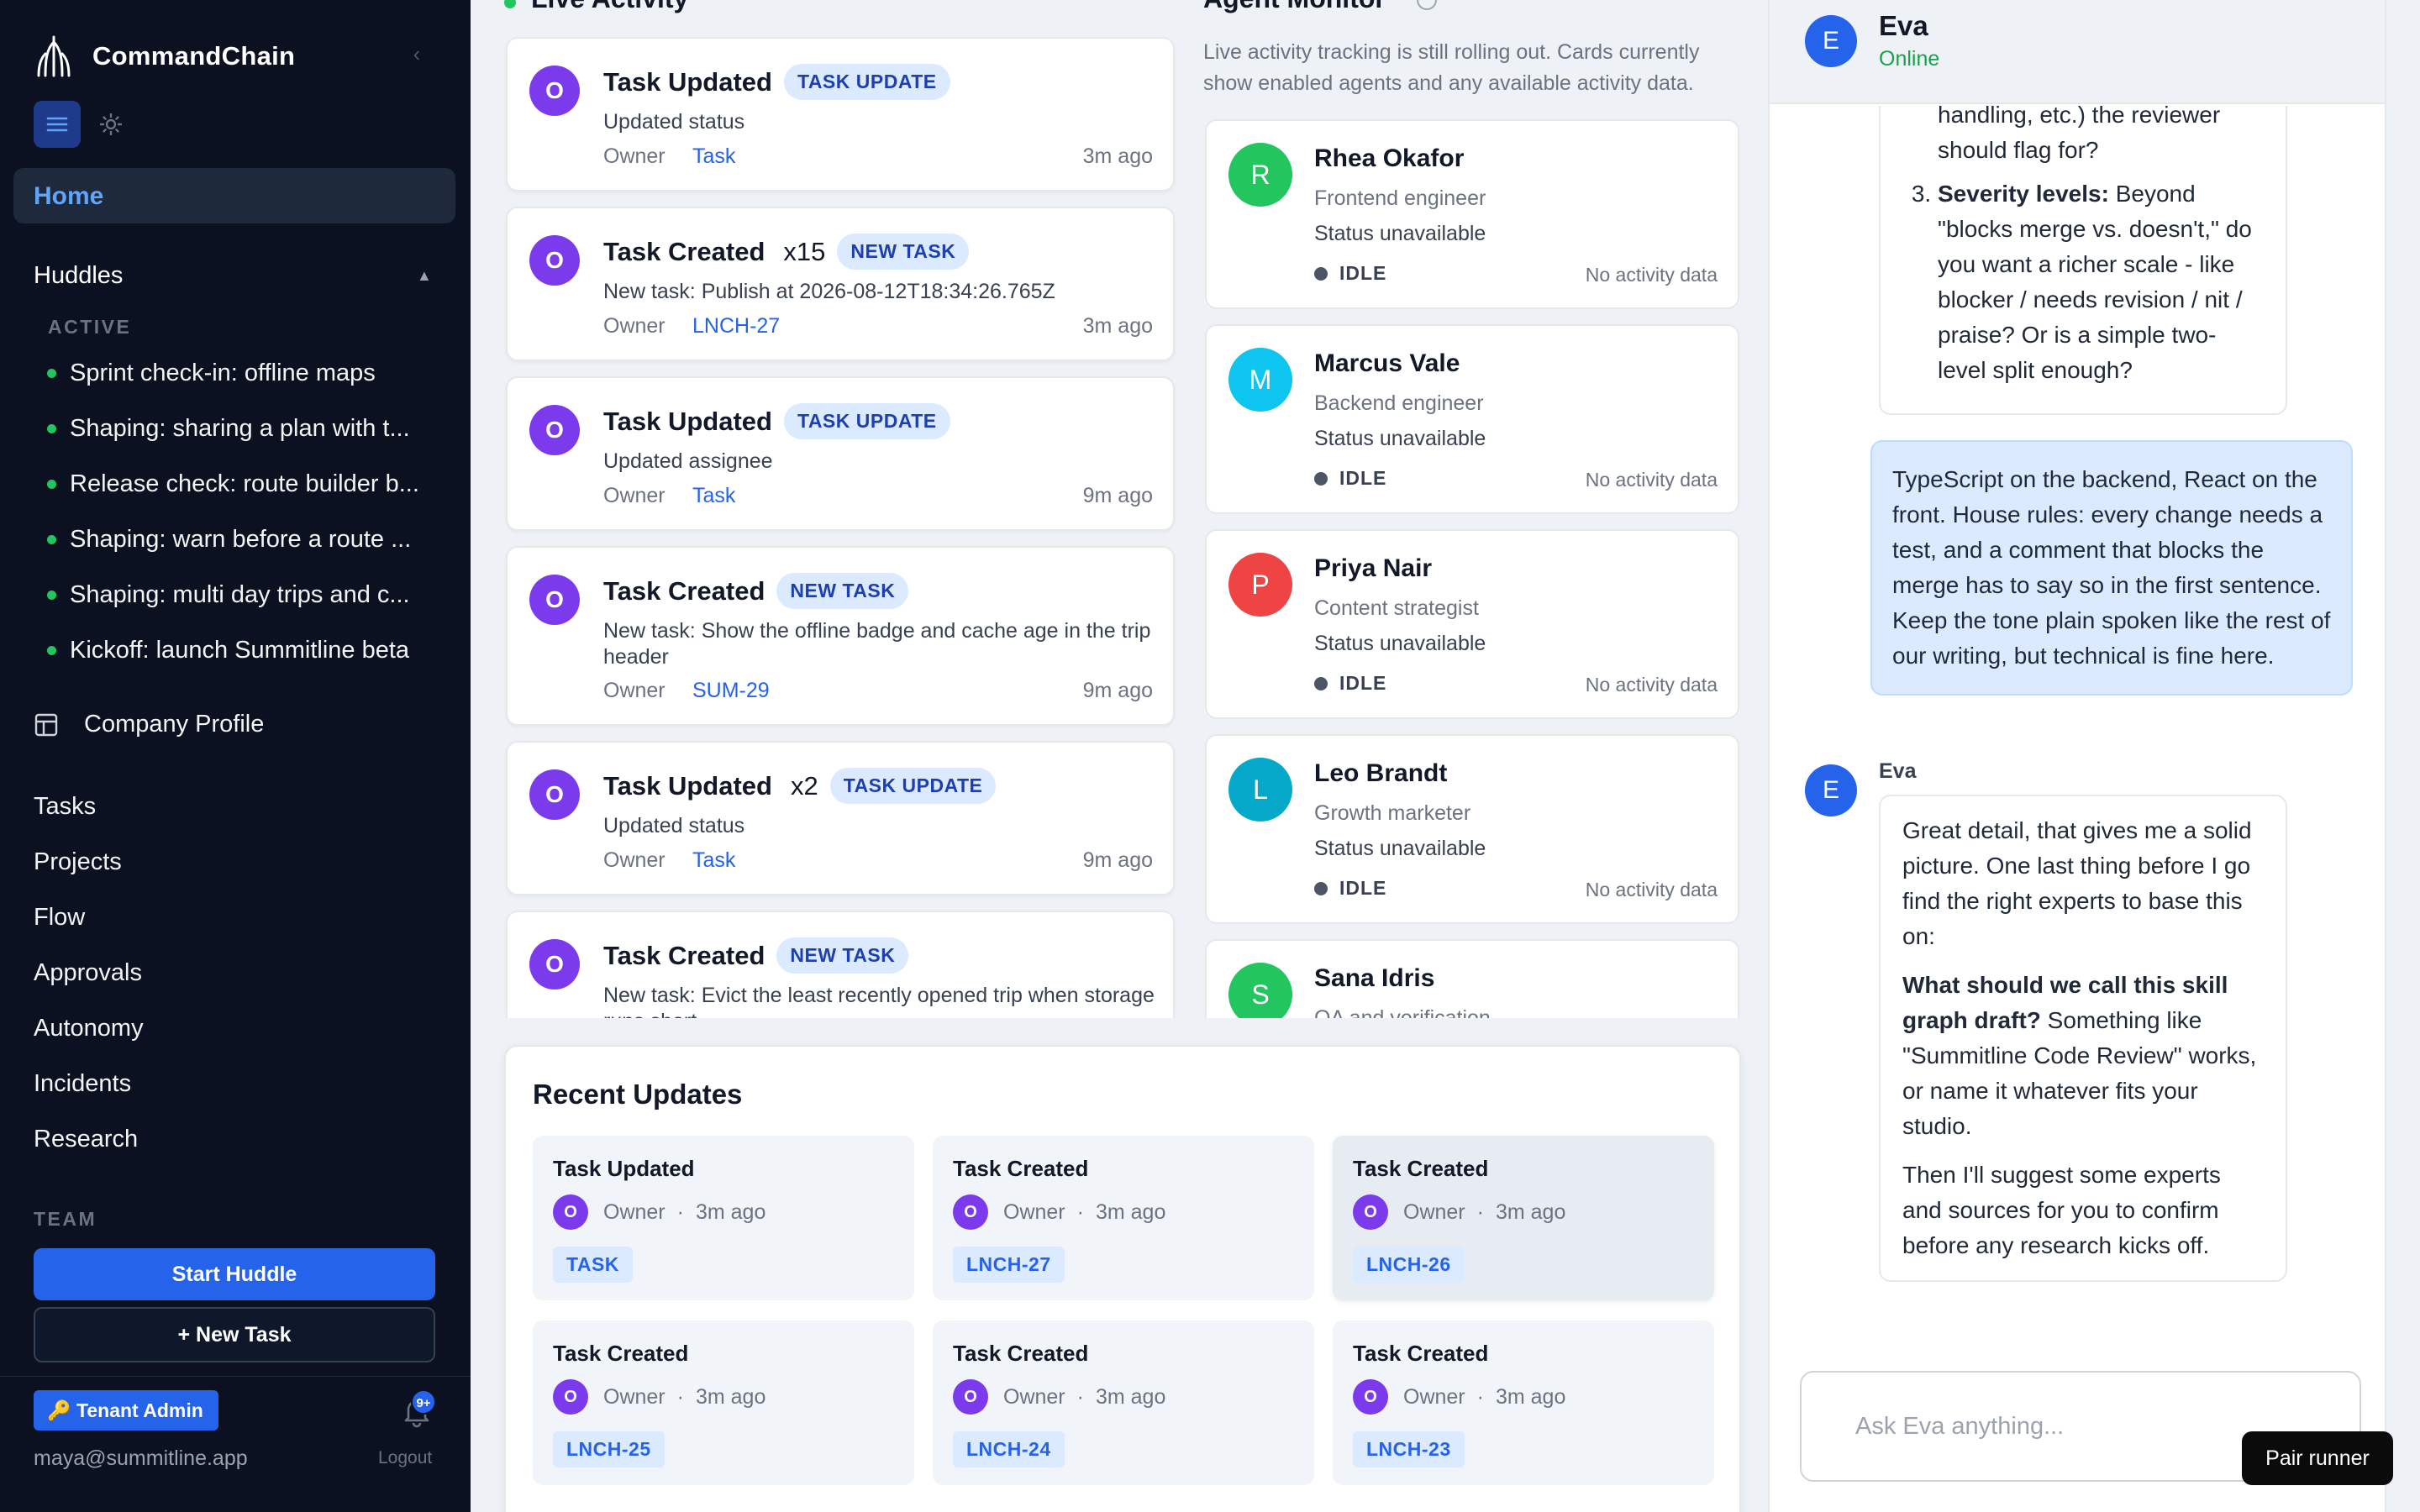 This screenshot has height=1512, width=2420. I want to click on recent-update-card: Task Created O Owner · 3m ago LNCH-26, so click(1524, 1218).